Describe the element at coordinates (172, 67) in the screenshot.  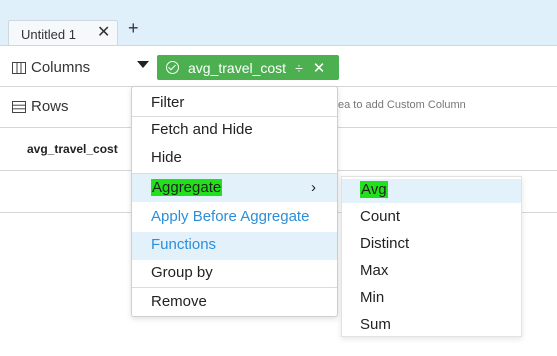
I see `check-circle-icon` at that location.